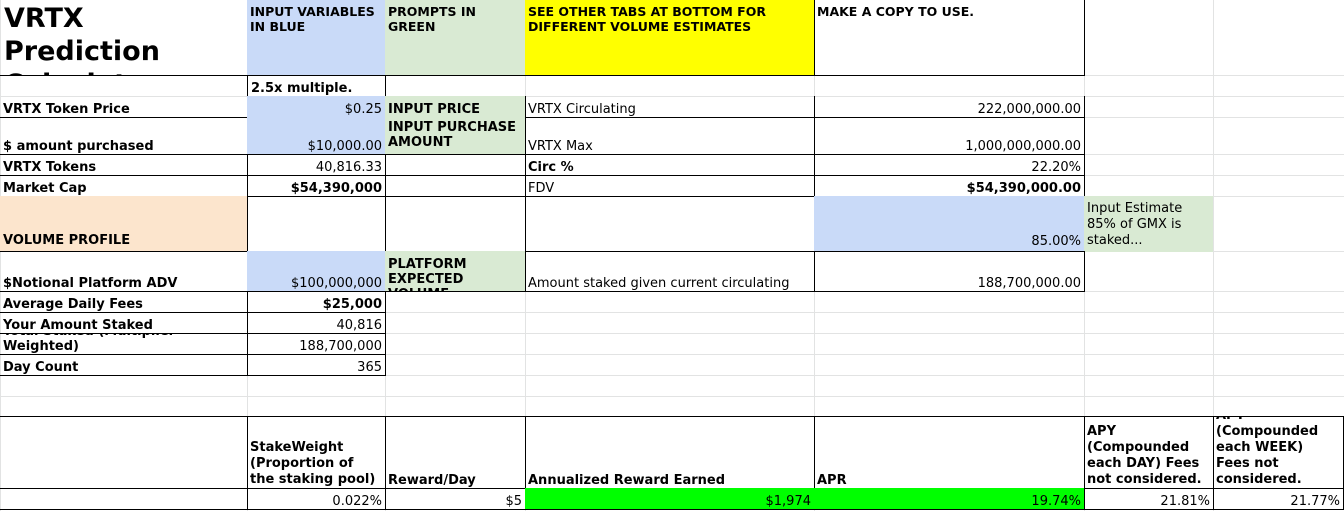  Describe the element at coordinates (949, 38) in the screenshot. I see `note-make-copy: MAKE A COPY TO USE.` at that location.